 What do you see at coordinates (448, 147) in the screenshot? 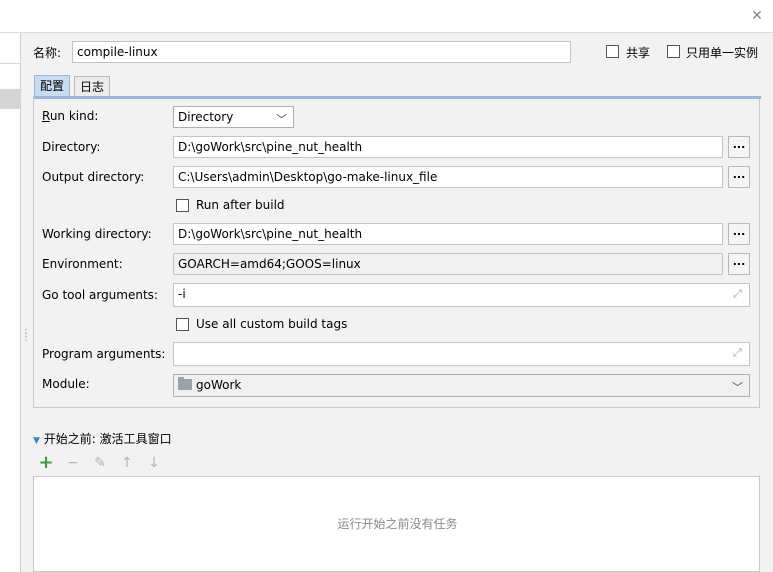
I see `directory-input: D:\goWork\src\pine_nut_health` at bounding box center [448, 147].